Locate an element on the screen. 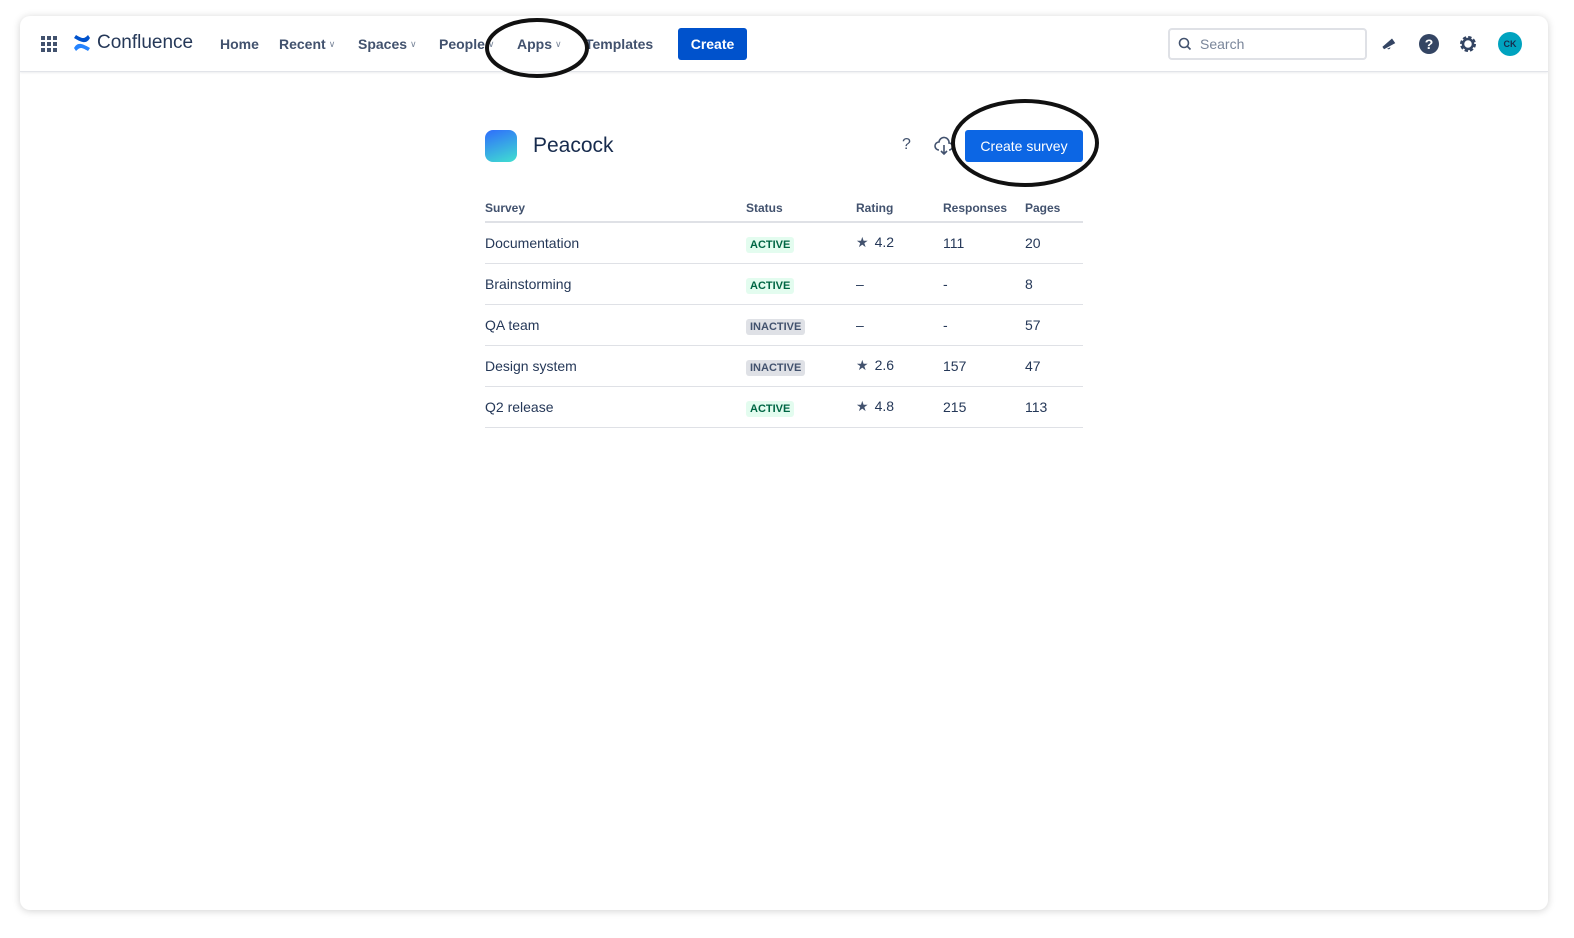 This screenshot has width=1574, height=938. pages-cell: 57 is located at coordinates (1054, 325).